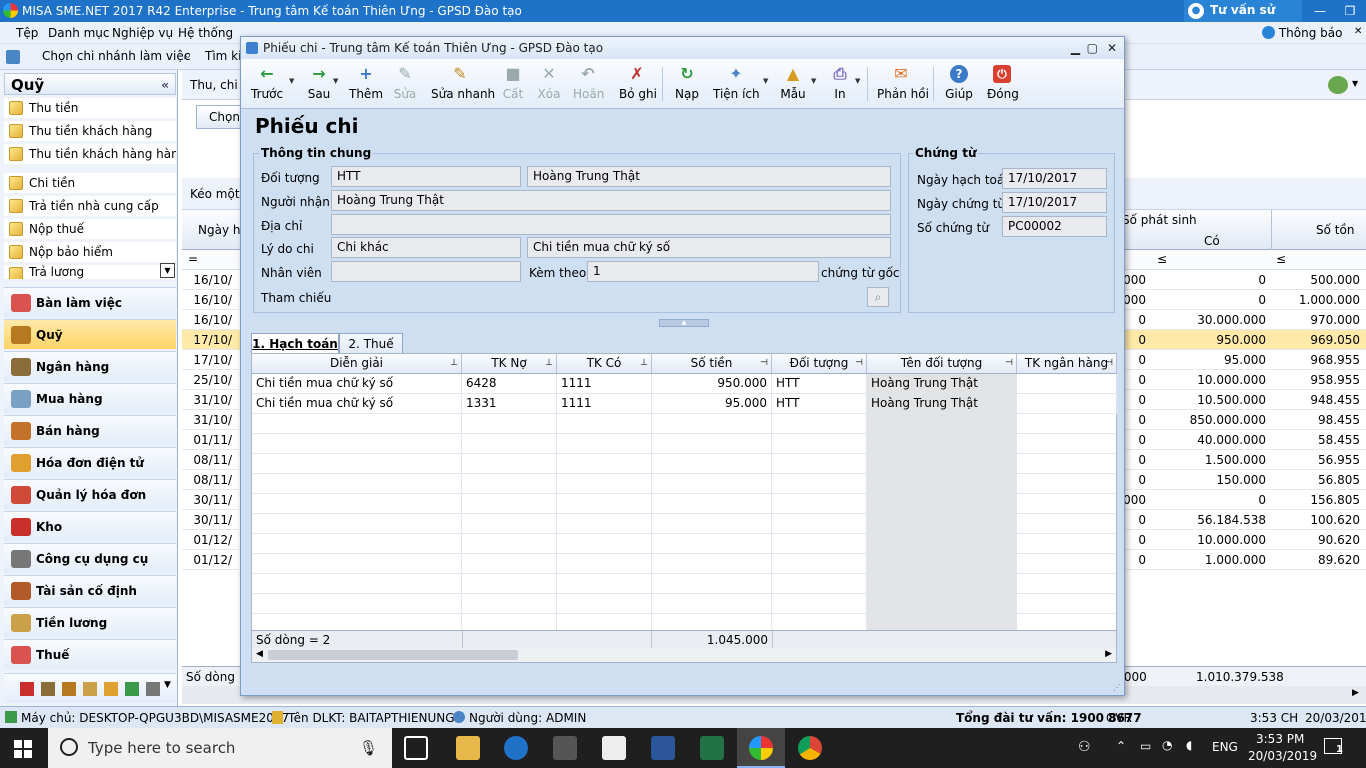  I want to click on scroll-right-icon: ▶, so click(1355, 693).